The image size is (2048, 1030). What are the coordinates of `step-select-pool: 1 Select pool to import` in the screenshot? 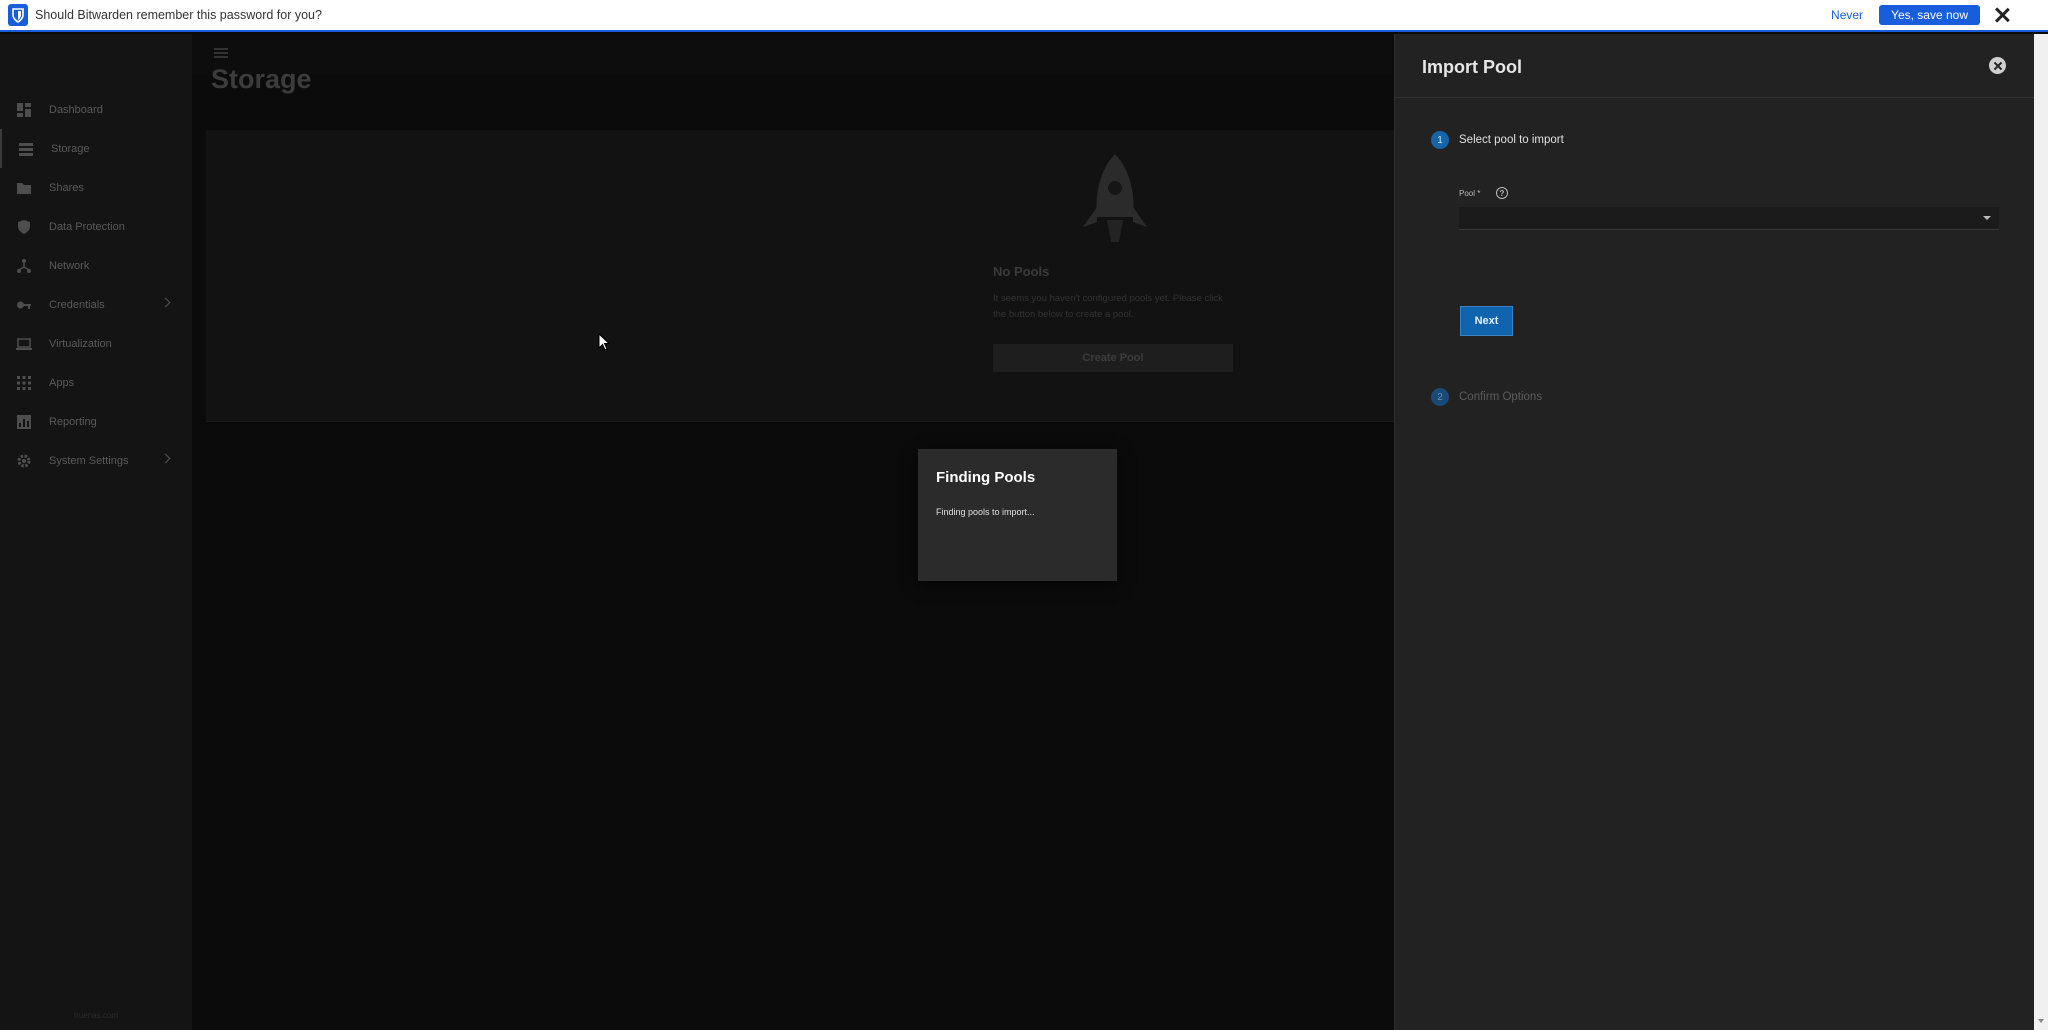 It's located at (1497, 140).